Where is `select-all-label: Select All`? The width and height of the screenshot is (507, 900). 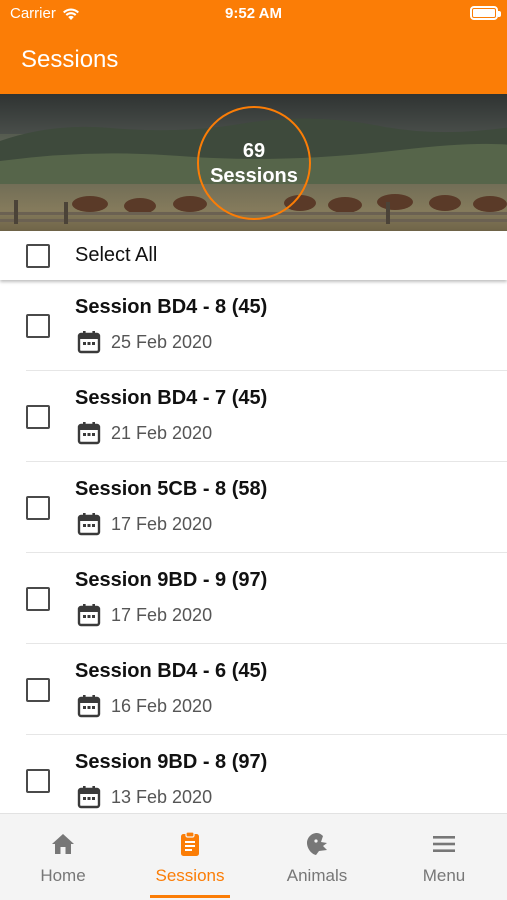
select-all-label: Select All is located at coordinates (116, 255).